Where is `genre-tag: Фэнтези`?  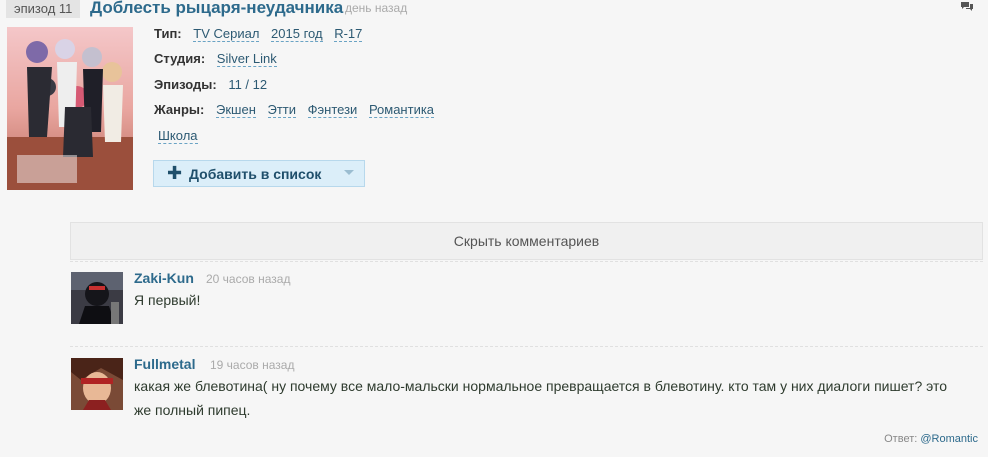 genre-tag: Фэнтези is located at coordinates (332, 110).